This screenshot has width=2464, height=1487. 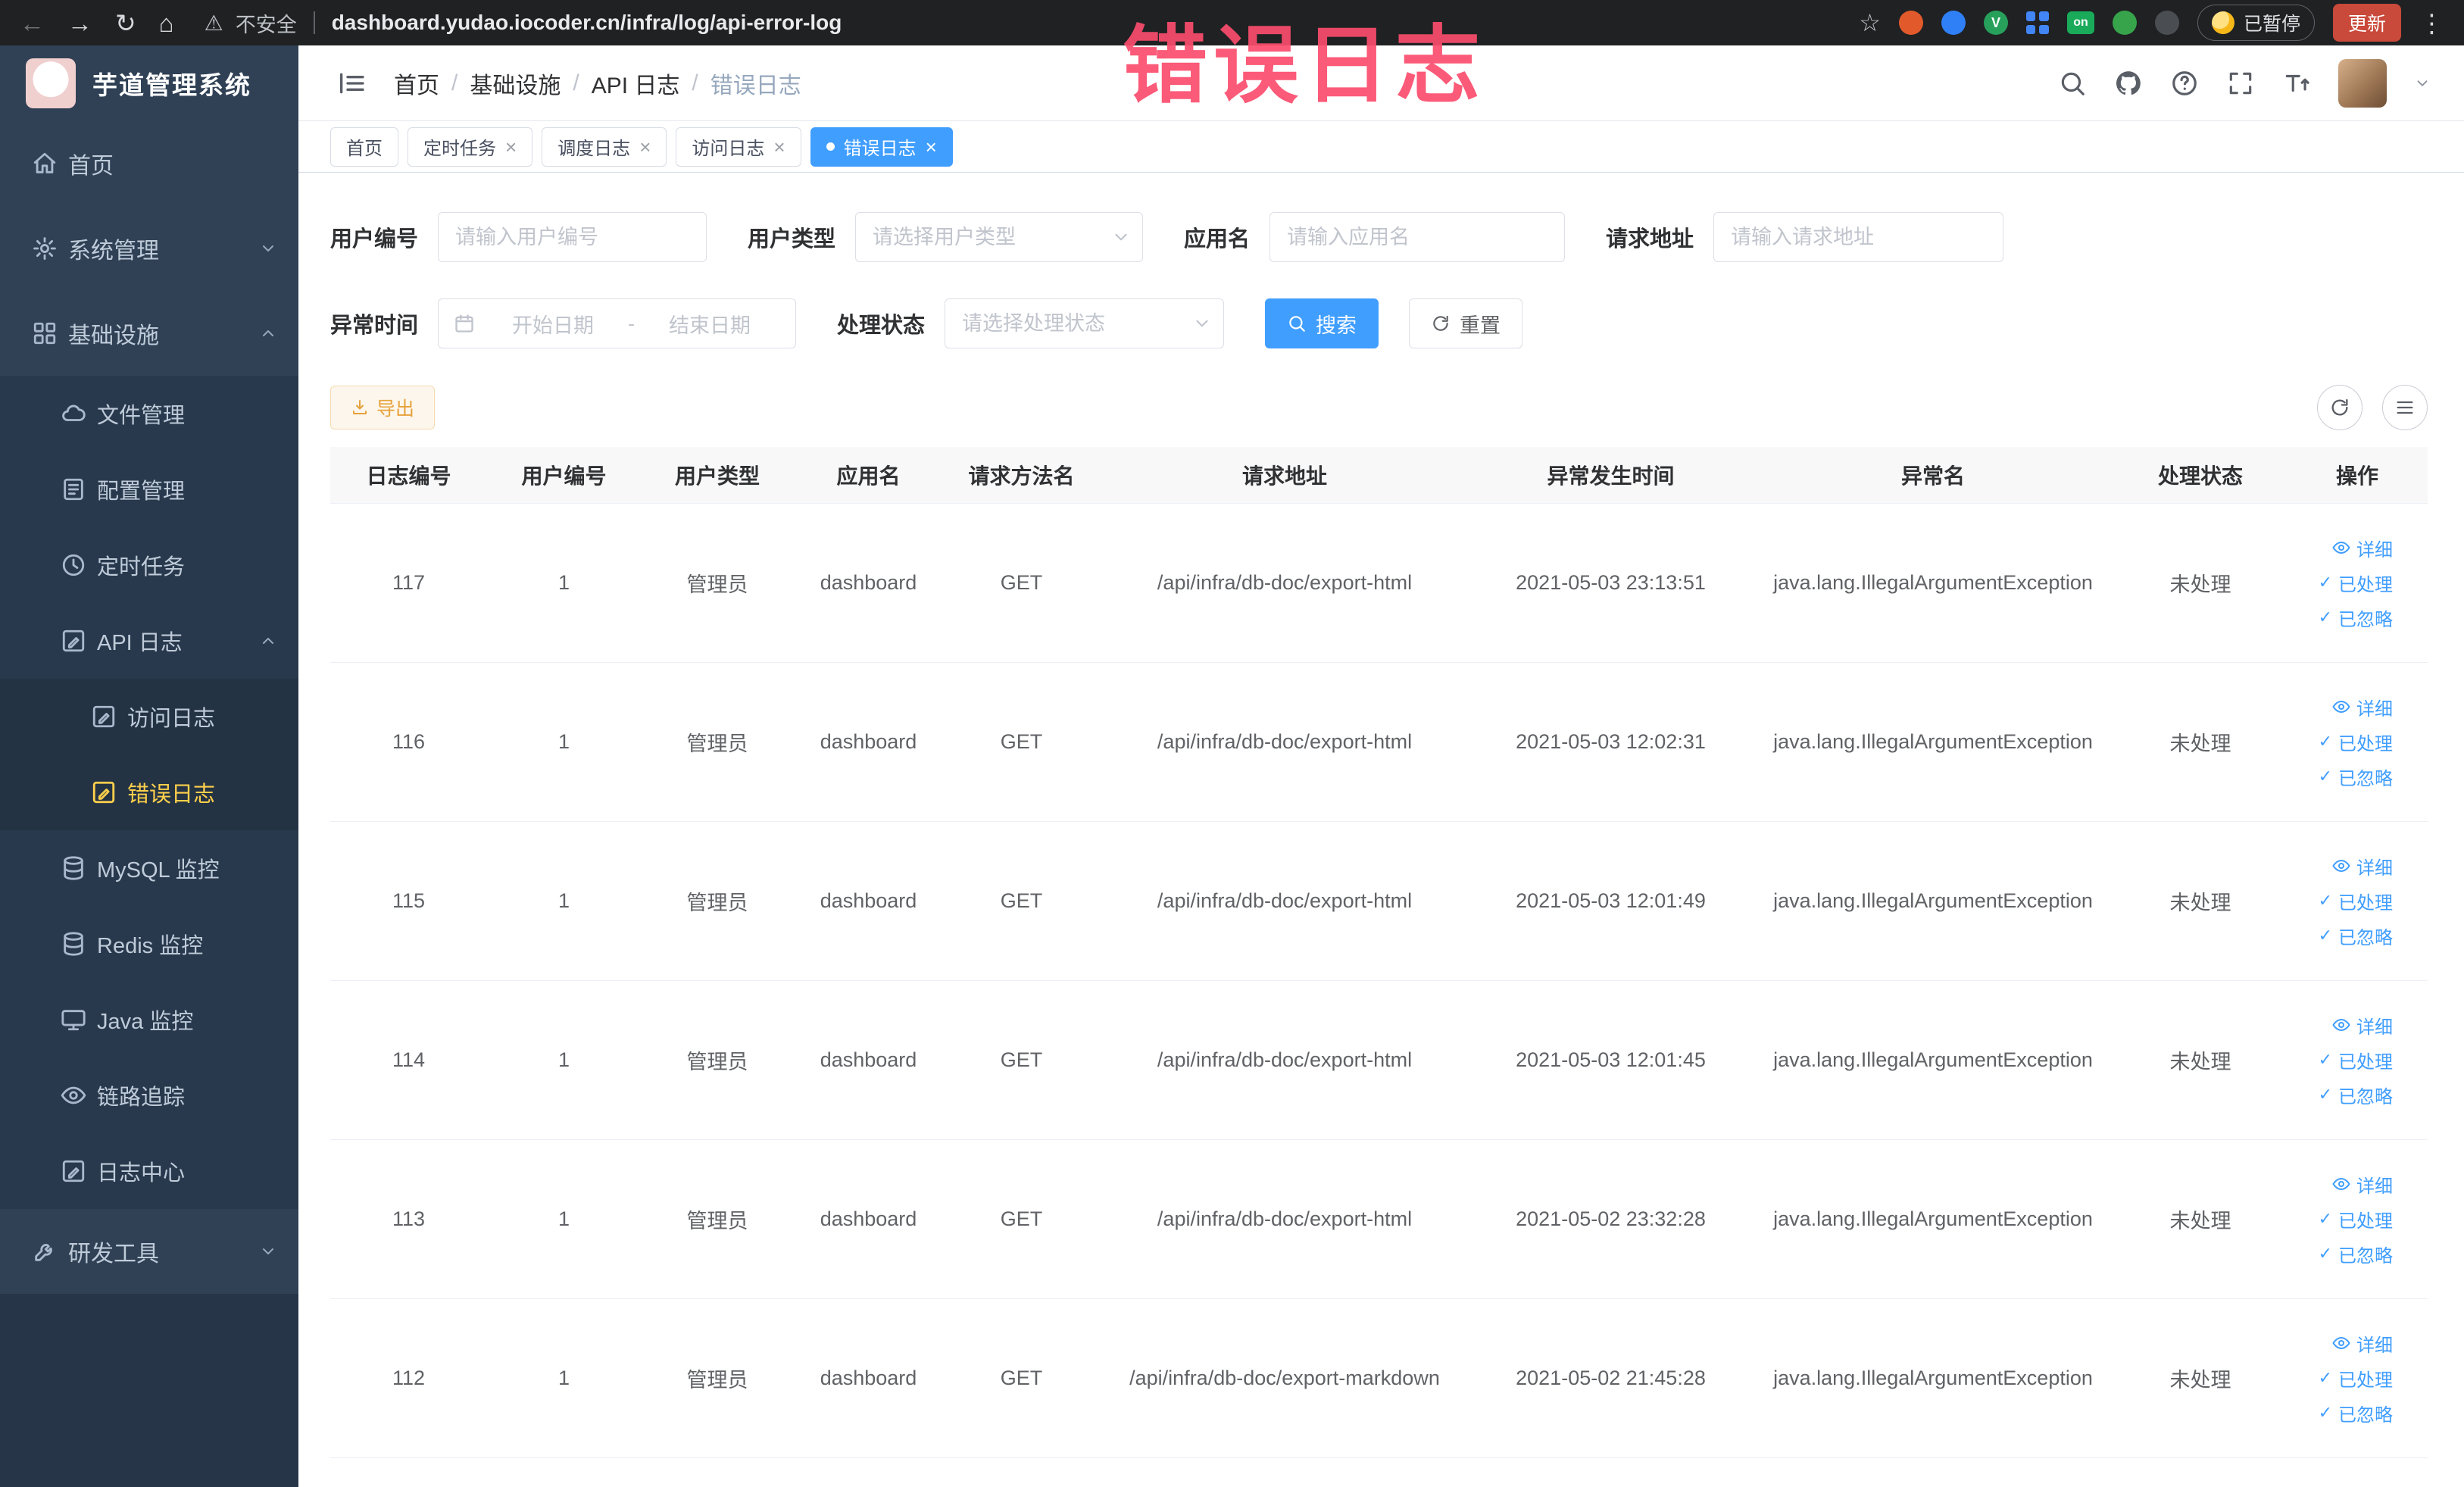 I want to click on security-label: 不安全, so click(x=266, y=23).